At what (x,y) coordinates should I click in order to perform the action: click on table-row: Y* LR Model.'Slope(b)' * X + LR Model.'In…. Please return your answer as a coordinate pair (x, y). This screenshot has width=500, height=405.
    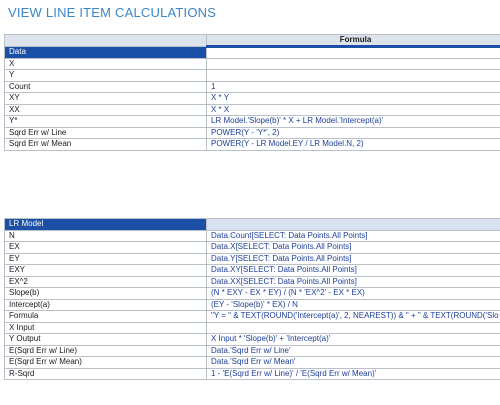
    Looking at the image, I should click on (252, 121).